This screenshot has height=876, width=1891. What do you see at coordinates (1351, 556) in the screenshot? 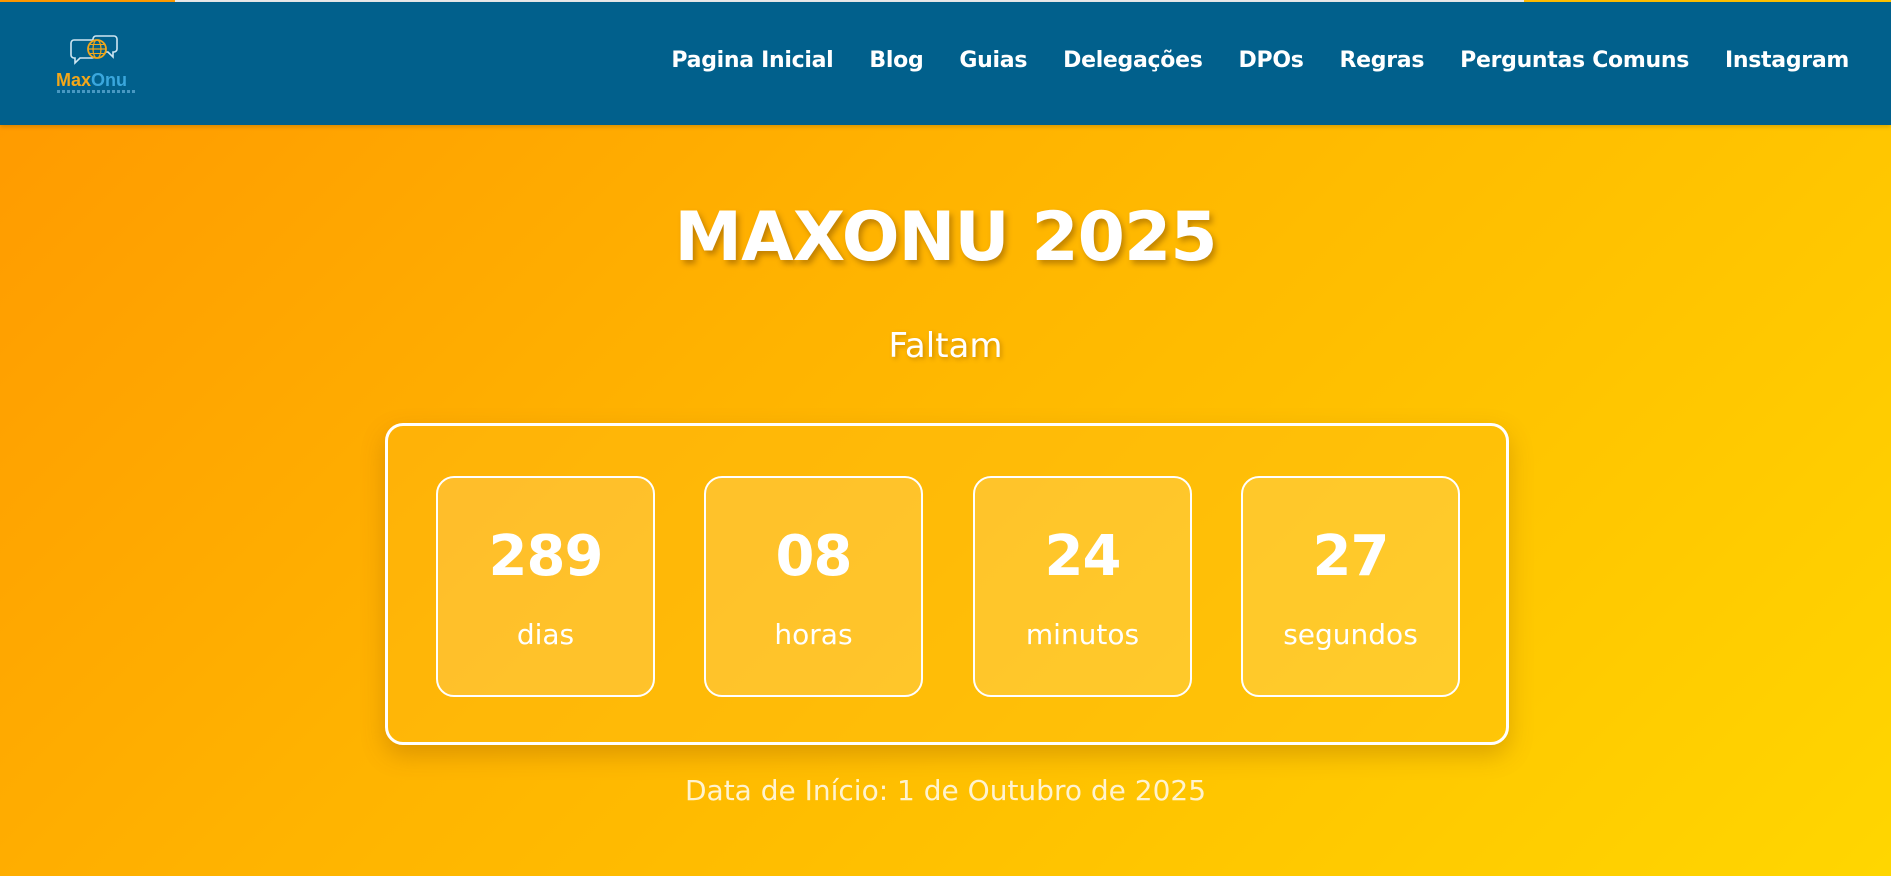
I see `countdown-seconds-value: 27` at bounding box center [1351, 556].